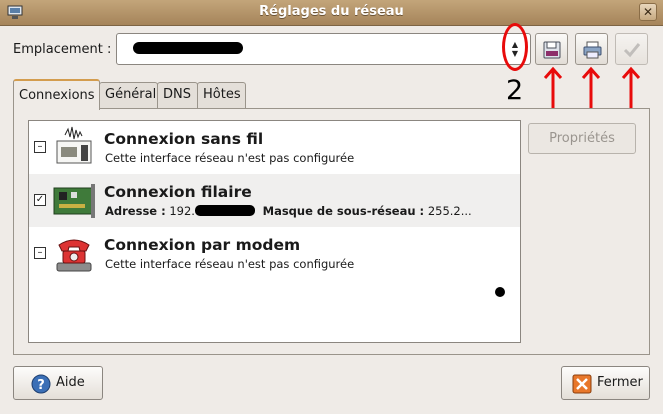 The image size is (663, 414). What do you see at coordinates (515, 47) in the screenshot?
I see `annotation-circle` at bounding box center [515, 47].